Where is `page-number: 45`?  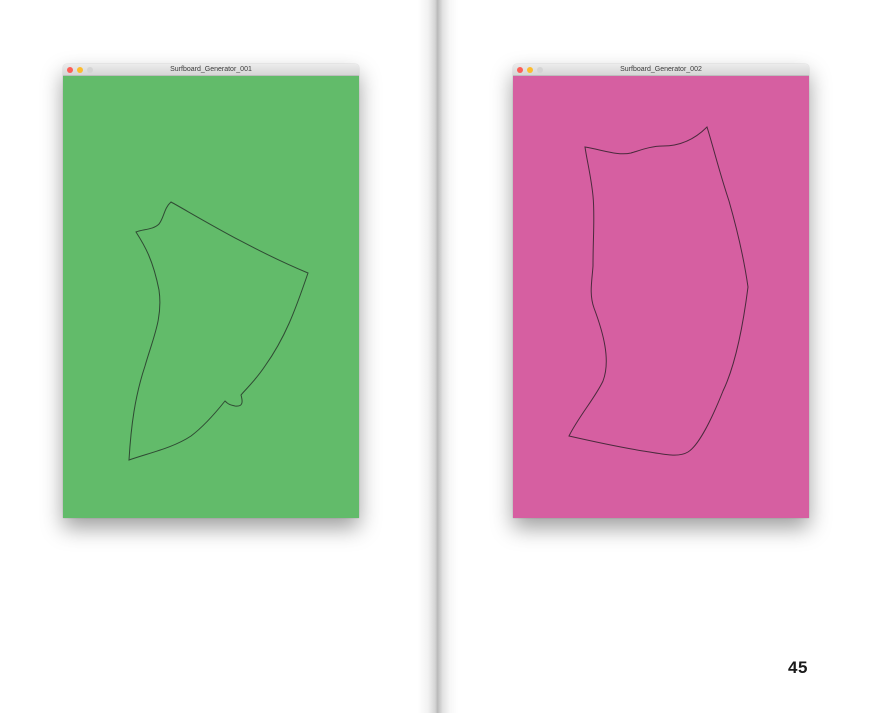
page-number: 45 is located at coordinates (798, 667).